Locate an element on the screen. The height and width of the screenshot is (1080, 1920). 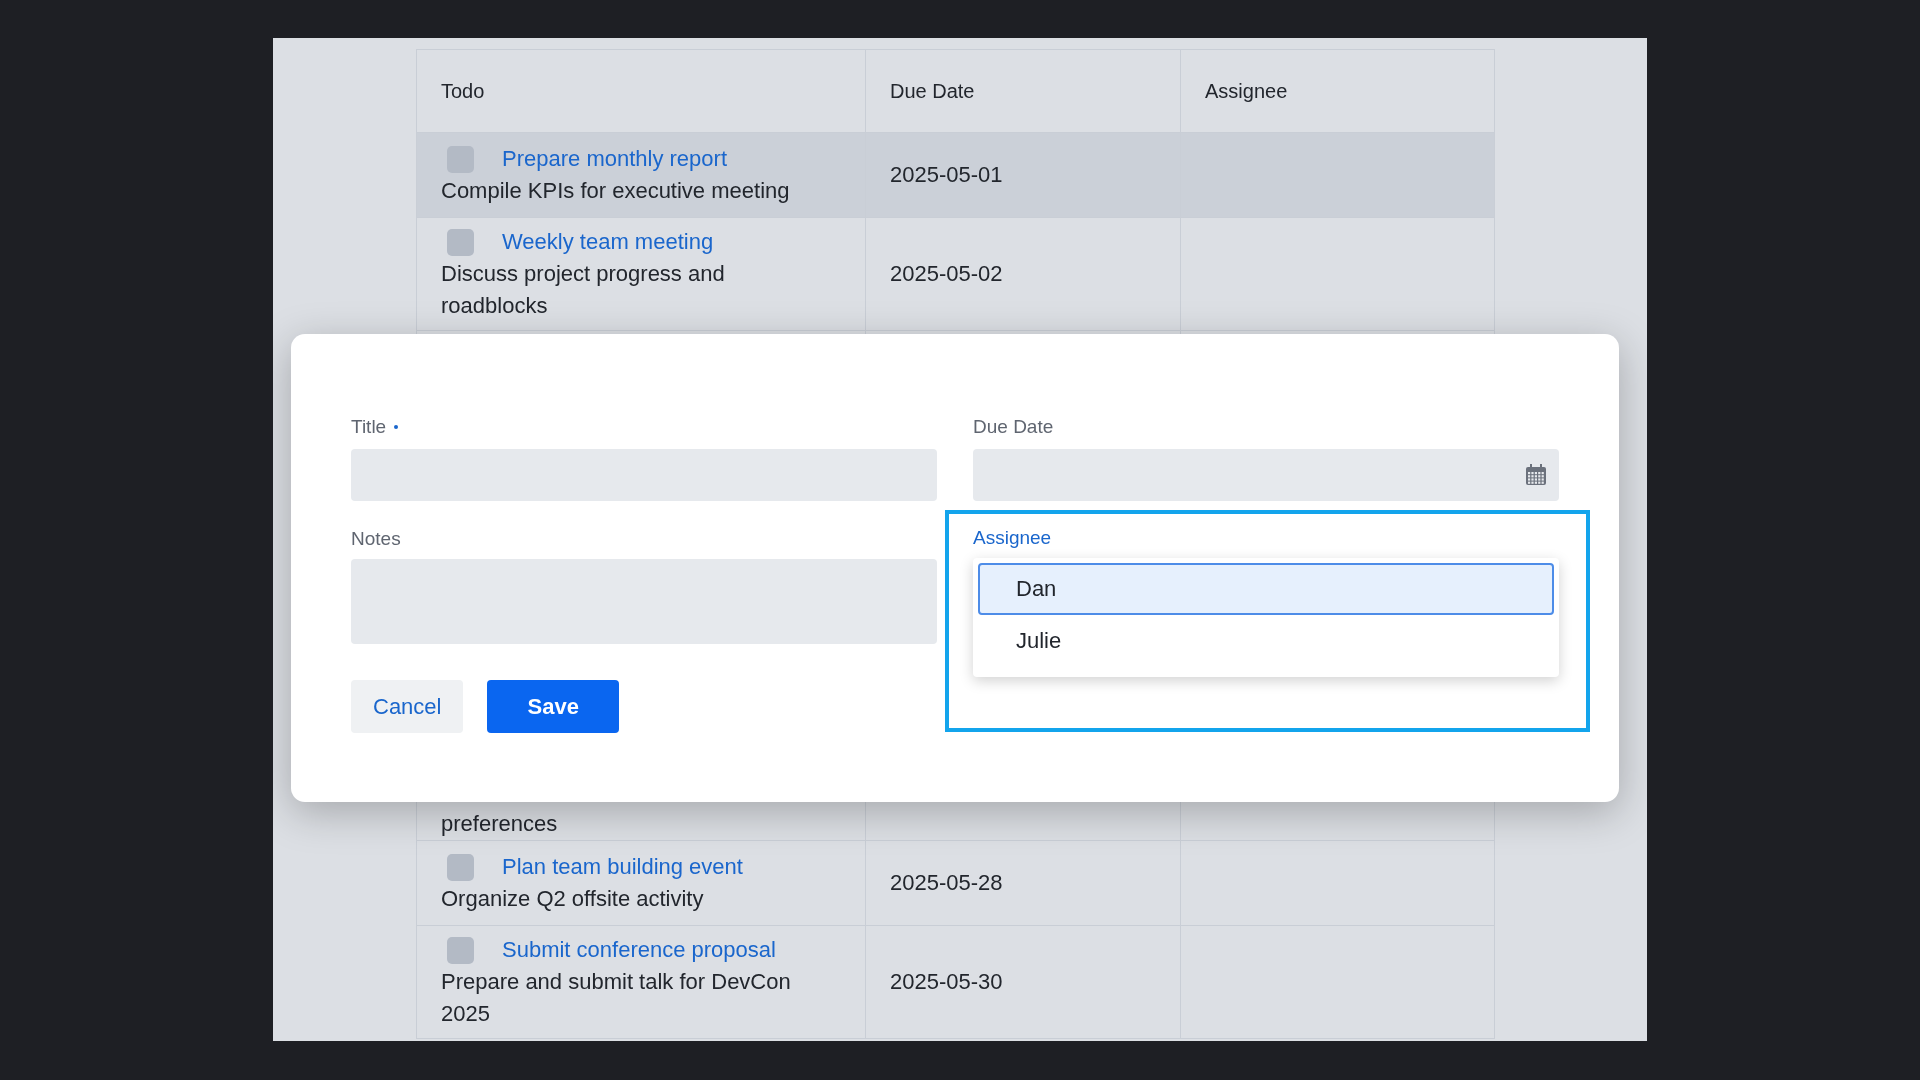
todo-notes: preferences is located at coordinates (500, 824).